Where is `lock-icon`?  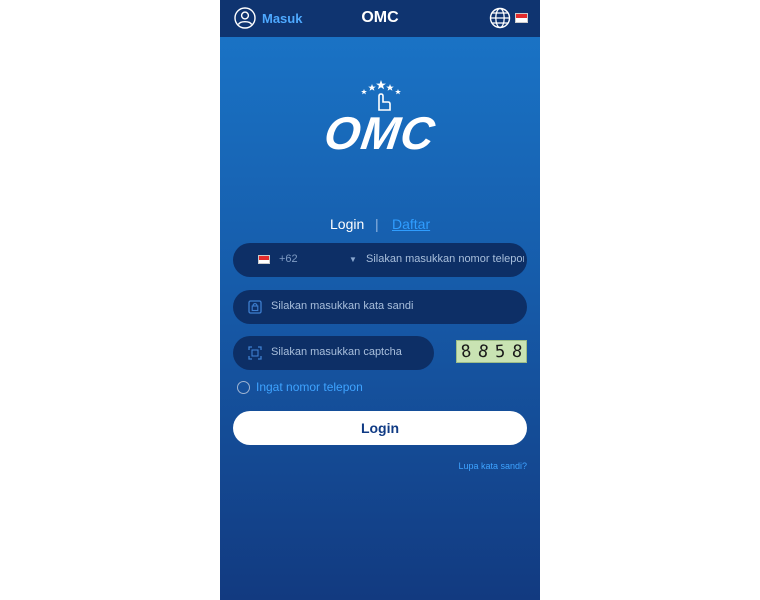 lock-icon is located at coordinates (255, 307).